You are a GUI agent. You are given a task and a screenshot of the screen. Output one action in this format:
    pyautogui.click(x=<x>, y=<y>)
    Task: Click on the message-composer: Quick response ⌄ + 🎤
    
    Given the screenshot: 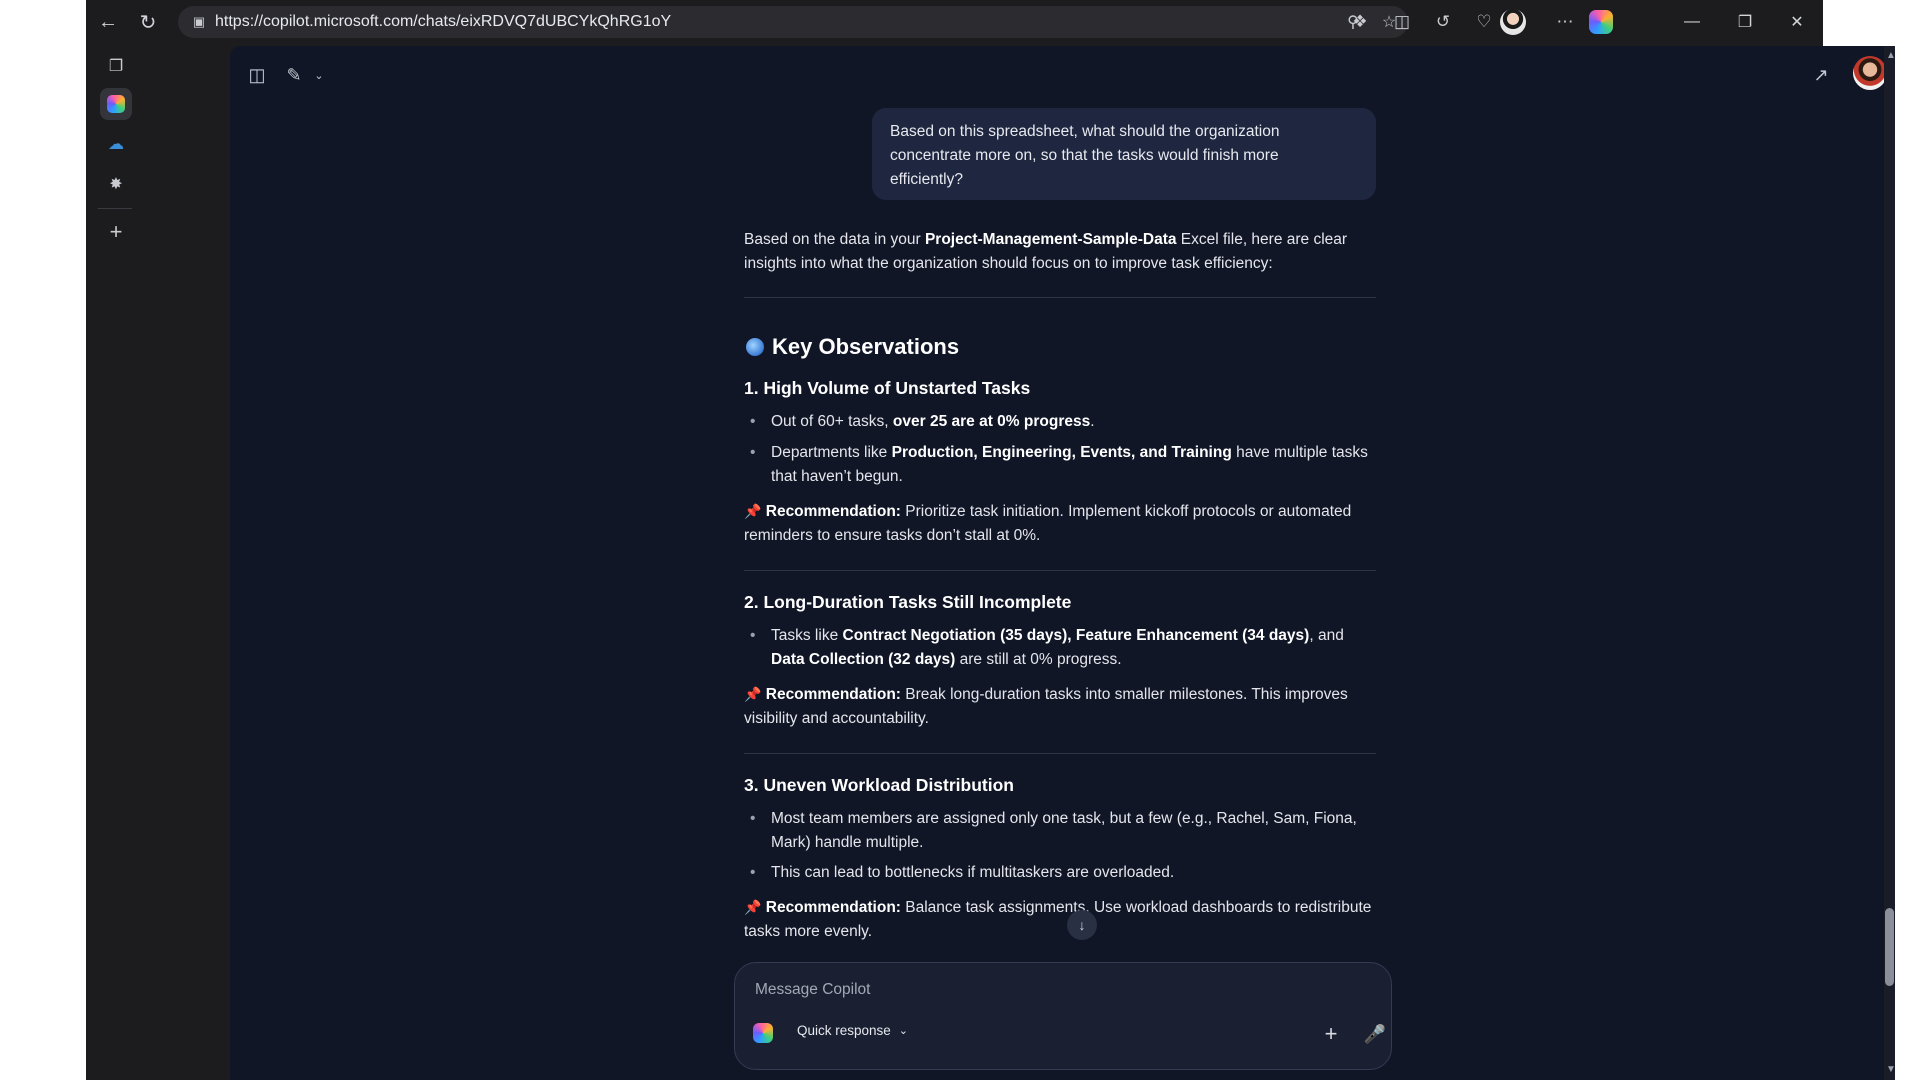 What is the action you would take?
    pyautogui.click(x=1063, y=1016)
    